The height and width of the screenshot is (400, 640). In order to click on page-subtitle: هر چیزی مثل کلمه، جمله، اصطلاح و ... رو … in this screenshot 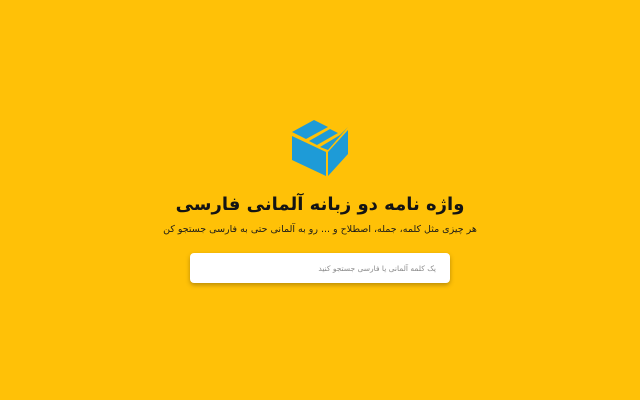, I will do `click(320, 229)`.